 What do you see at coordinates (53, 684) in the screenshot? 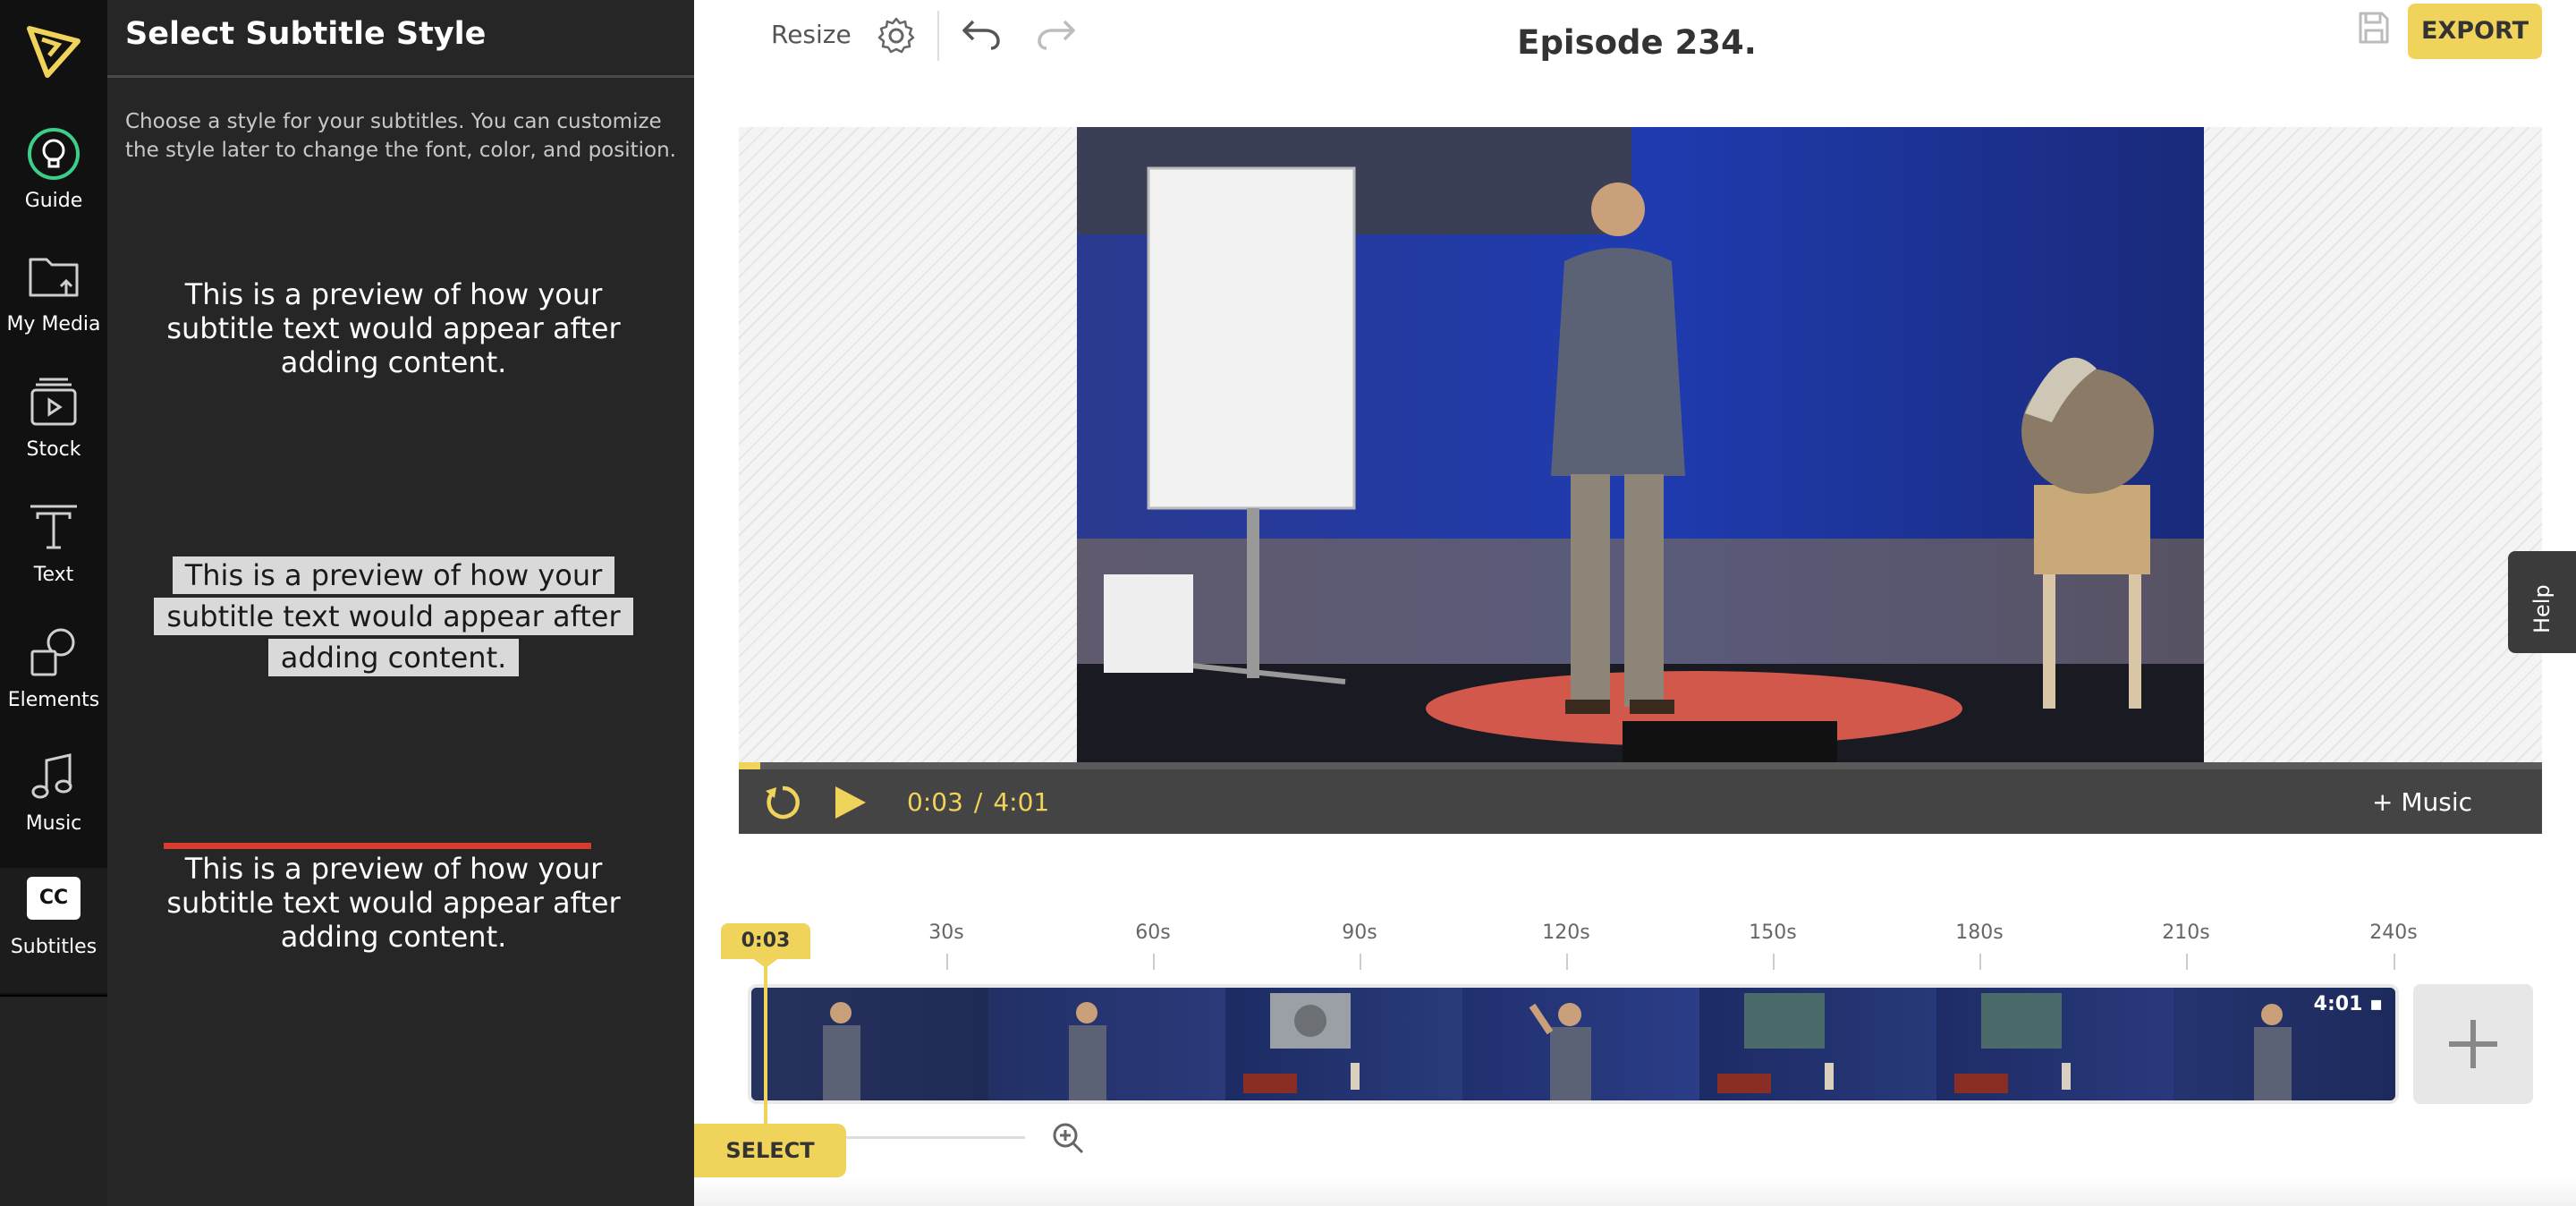
I see `sidebar-item-elements: Elements` at bounding box center [53, 684].